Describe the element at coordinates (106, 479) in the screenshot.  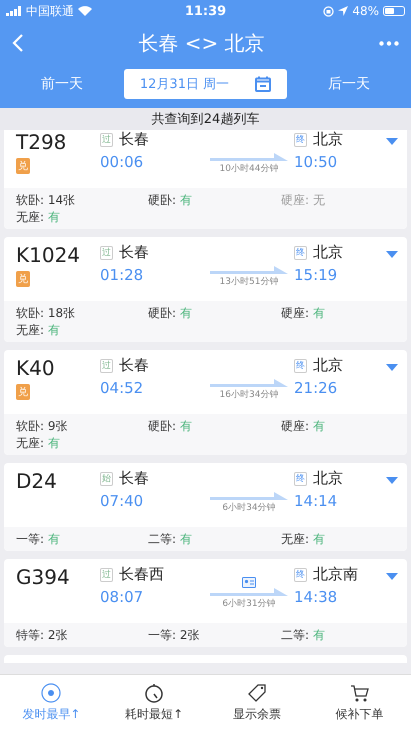
I see `station-tag: 始` at that location.